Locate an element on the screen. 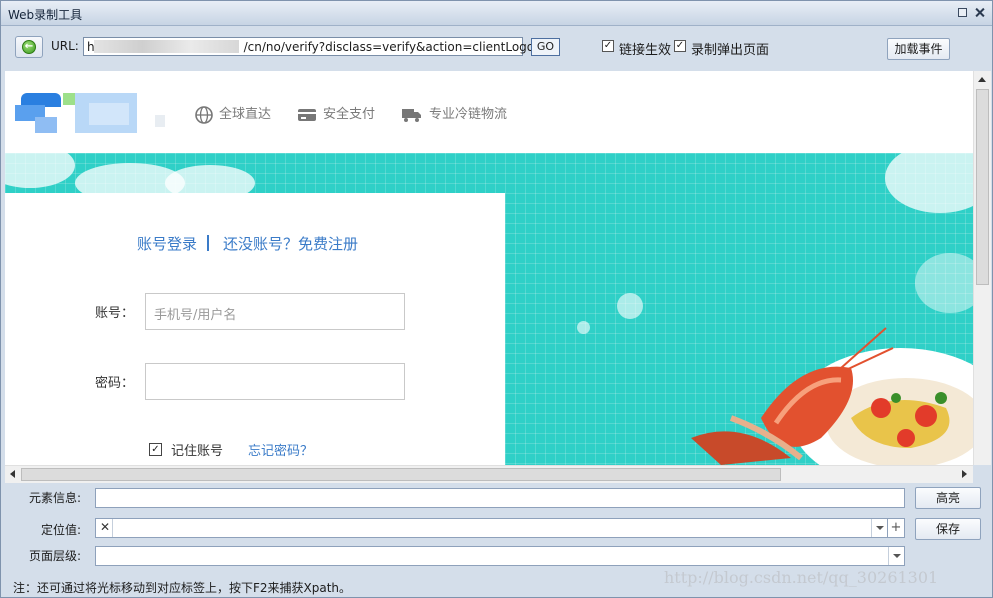  url-label: URL: is located at coordinates (65, 46).